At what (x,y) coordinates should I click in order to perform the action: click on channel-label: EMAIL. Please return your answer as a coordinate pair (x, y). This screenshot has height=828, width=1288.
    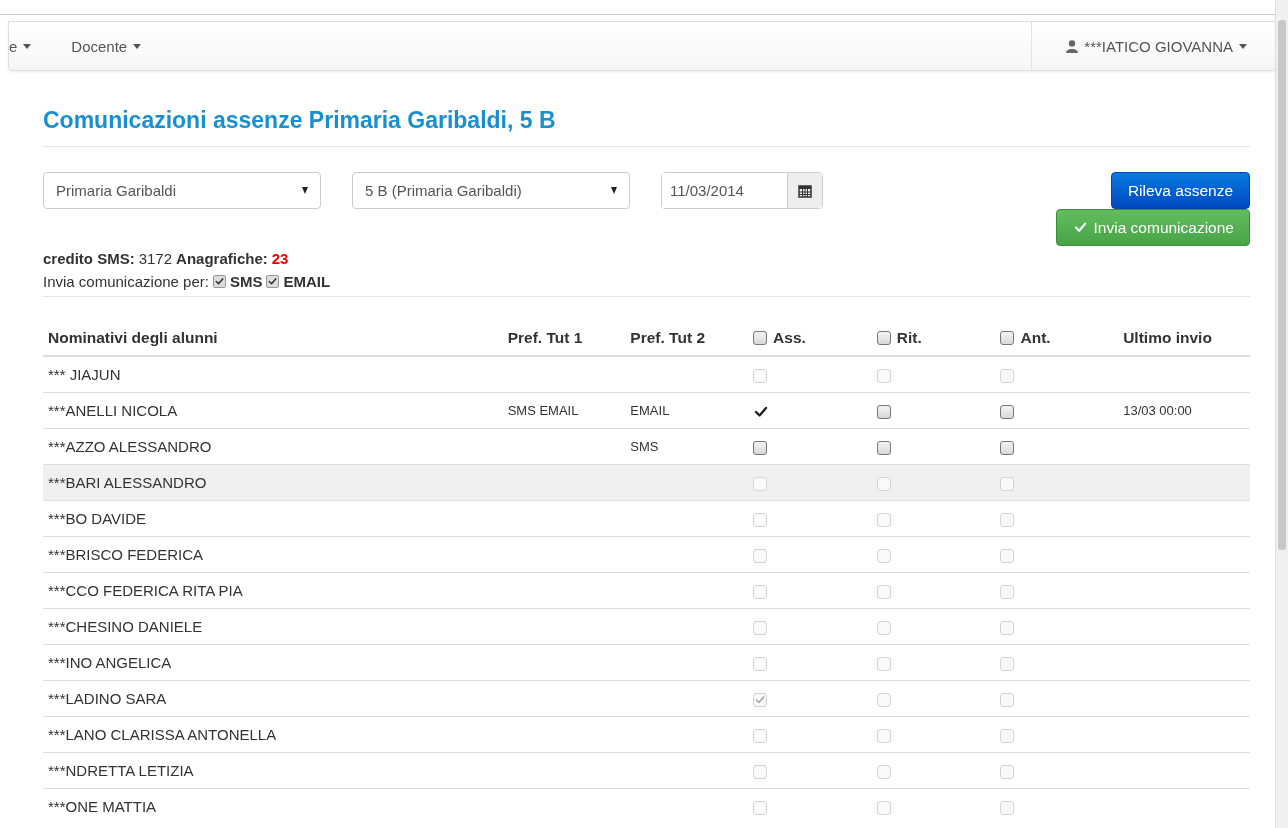
    Looking at the image, I should click on (307, 281).